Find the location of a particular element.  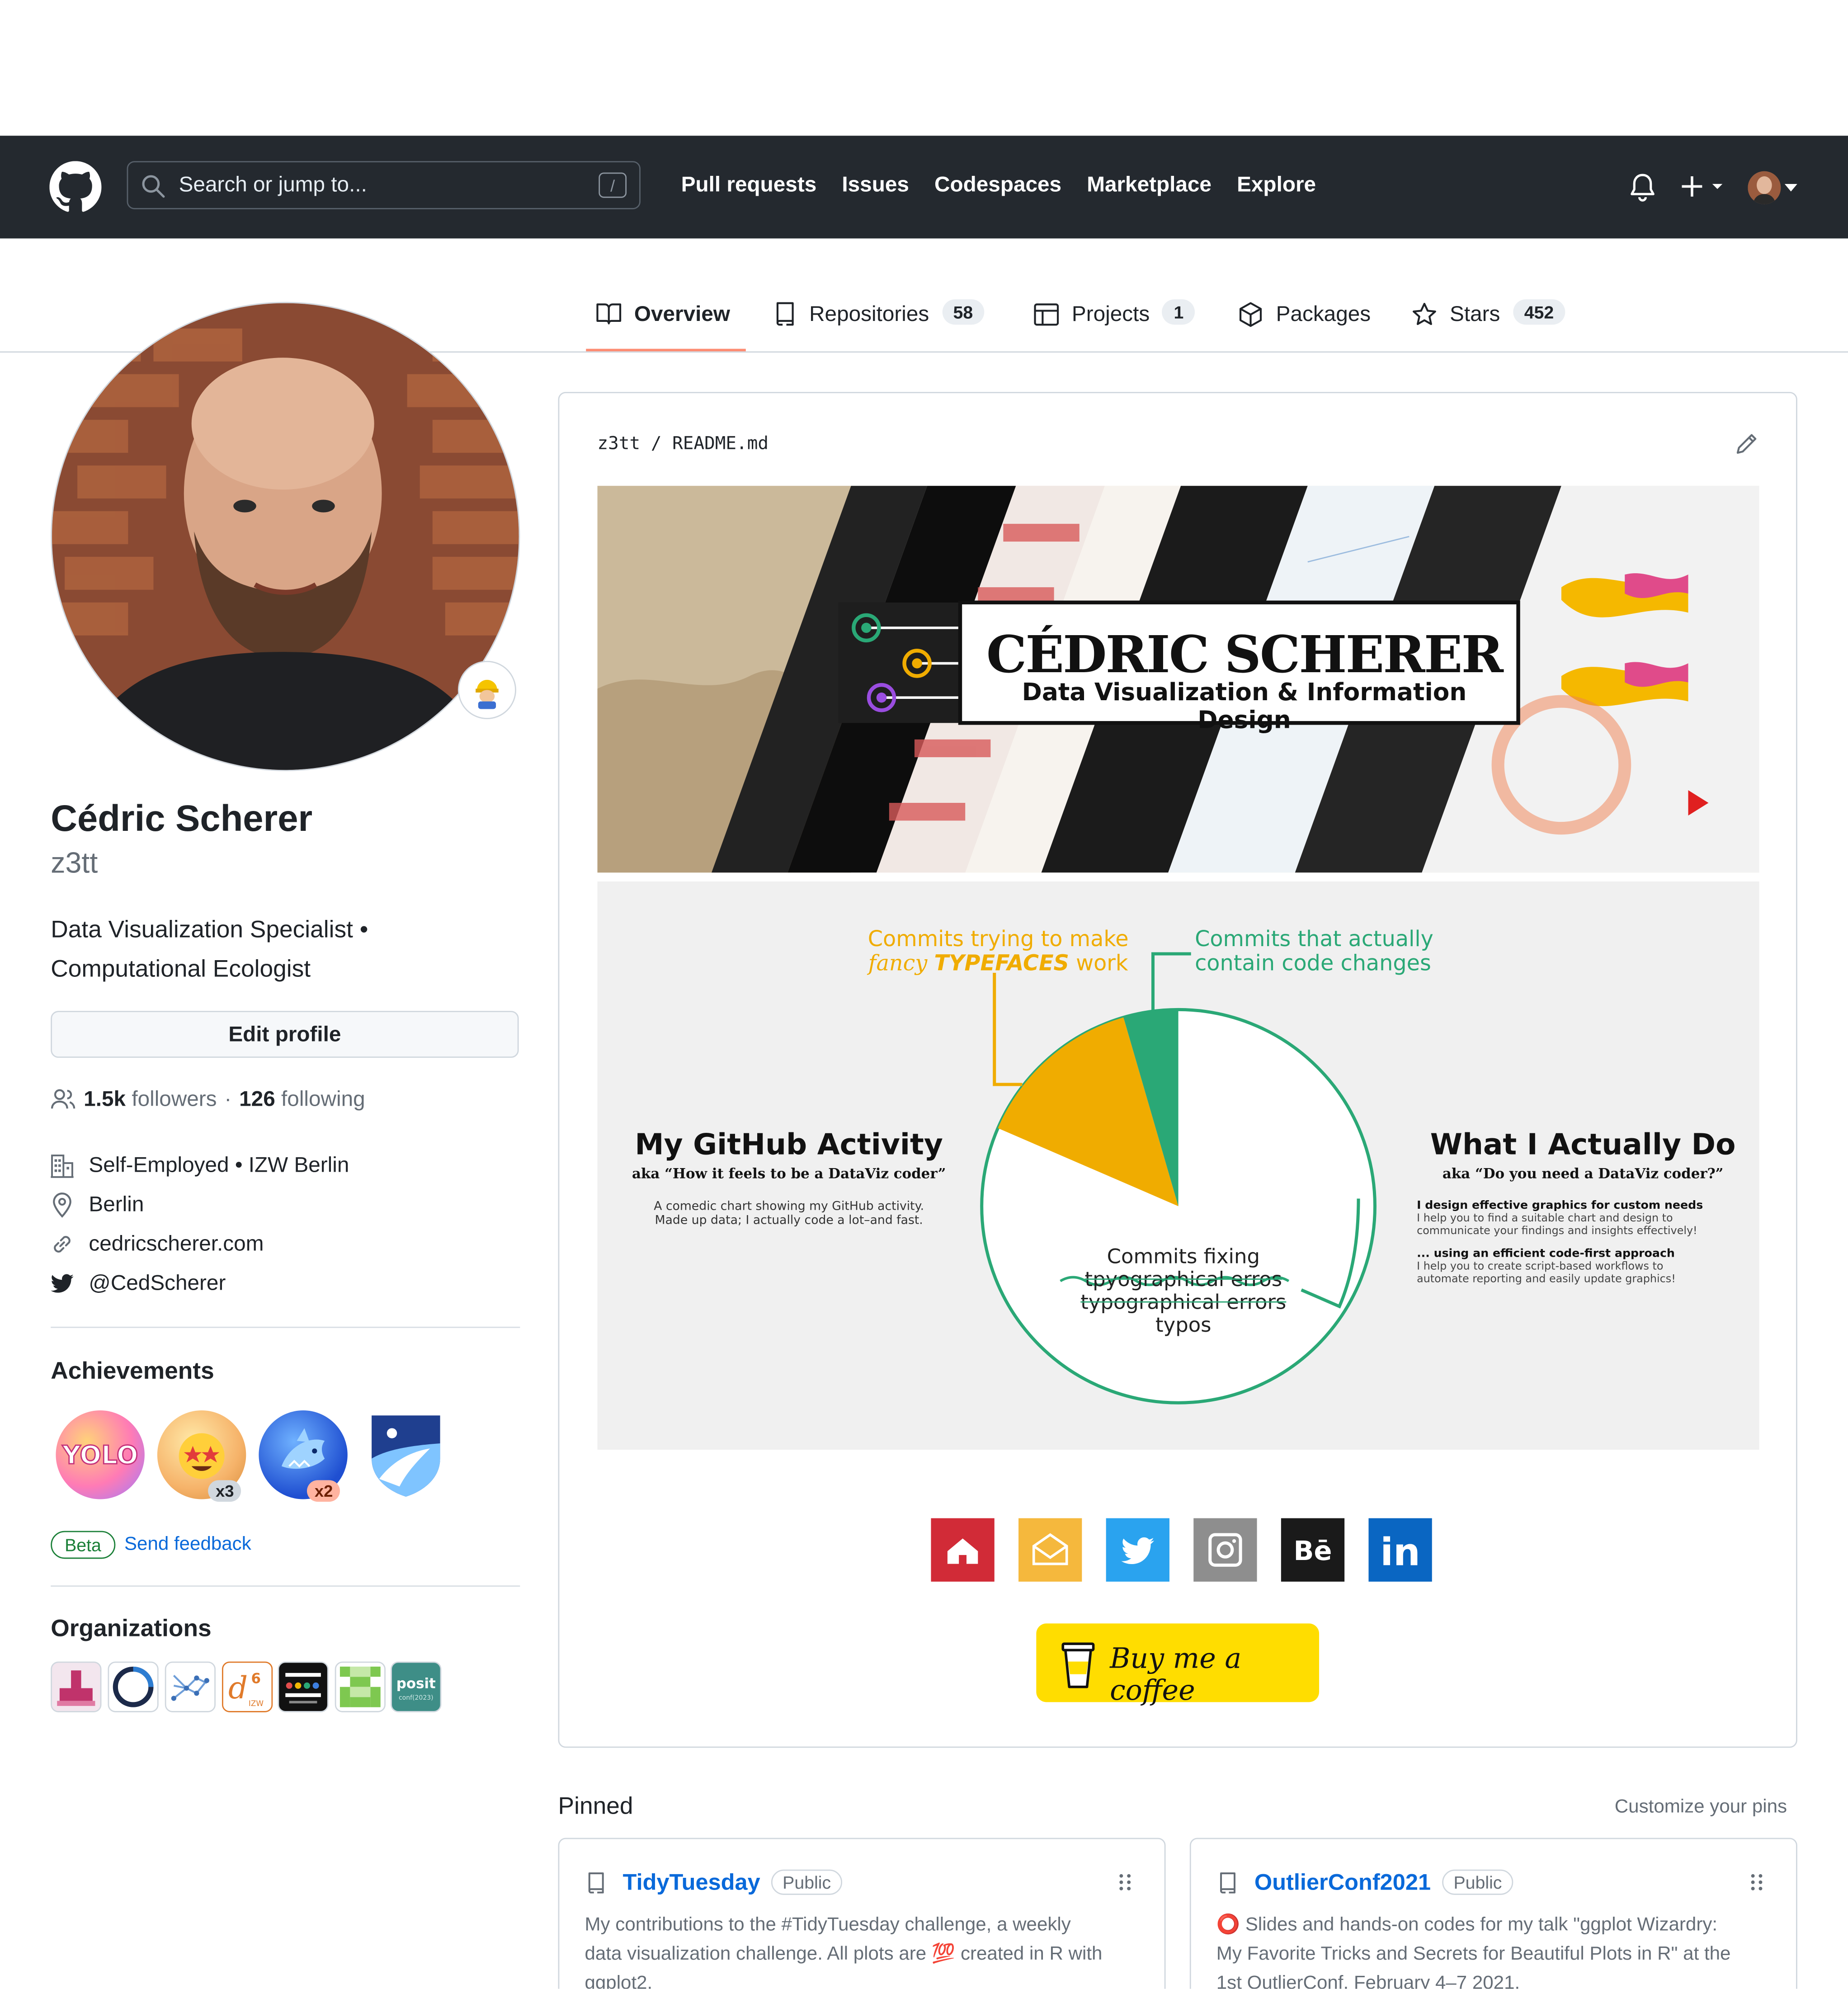

twitter-social-link is located at coordinates (1137, 1550).